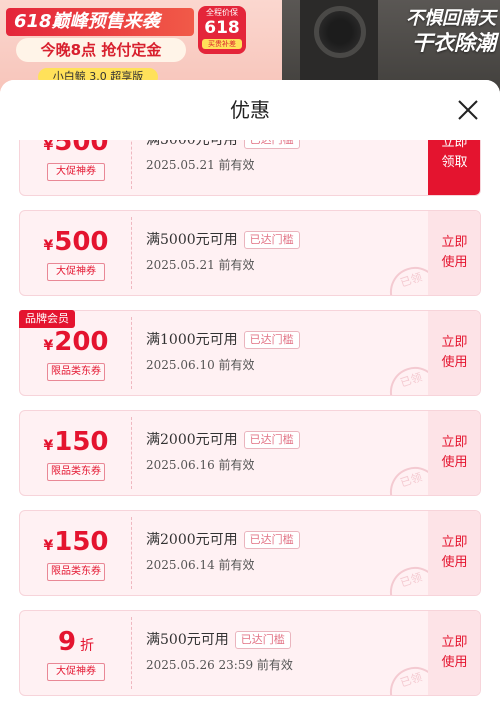 Image resolution: width=500 pixels, height=707 pixels. I want to click on washer-image, so click(339, 45).